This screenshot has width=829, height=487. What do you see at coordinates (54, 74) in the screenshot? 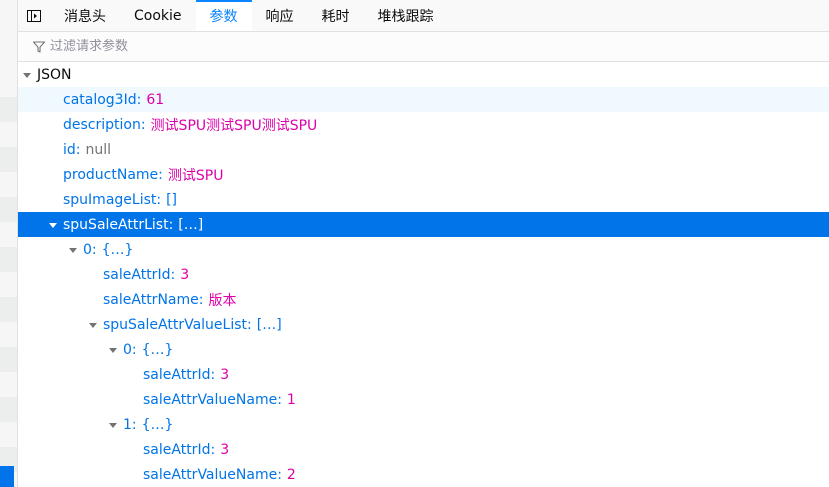
I see `tree-root-label: JSON` at bounding box center [54, 74].